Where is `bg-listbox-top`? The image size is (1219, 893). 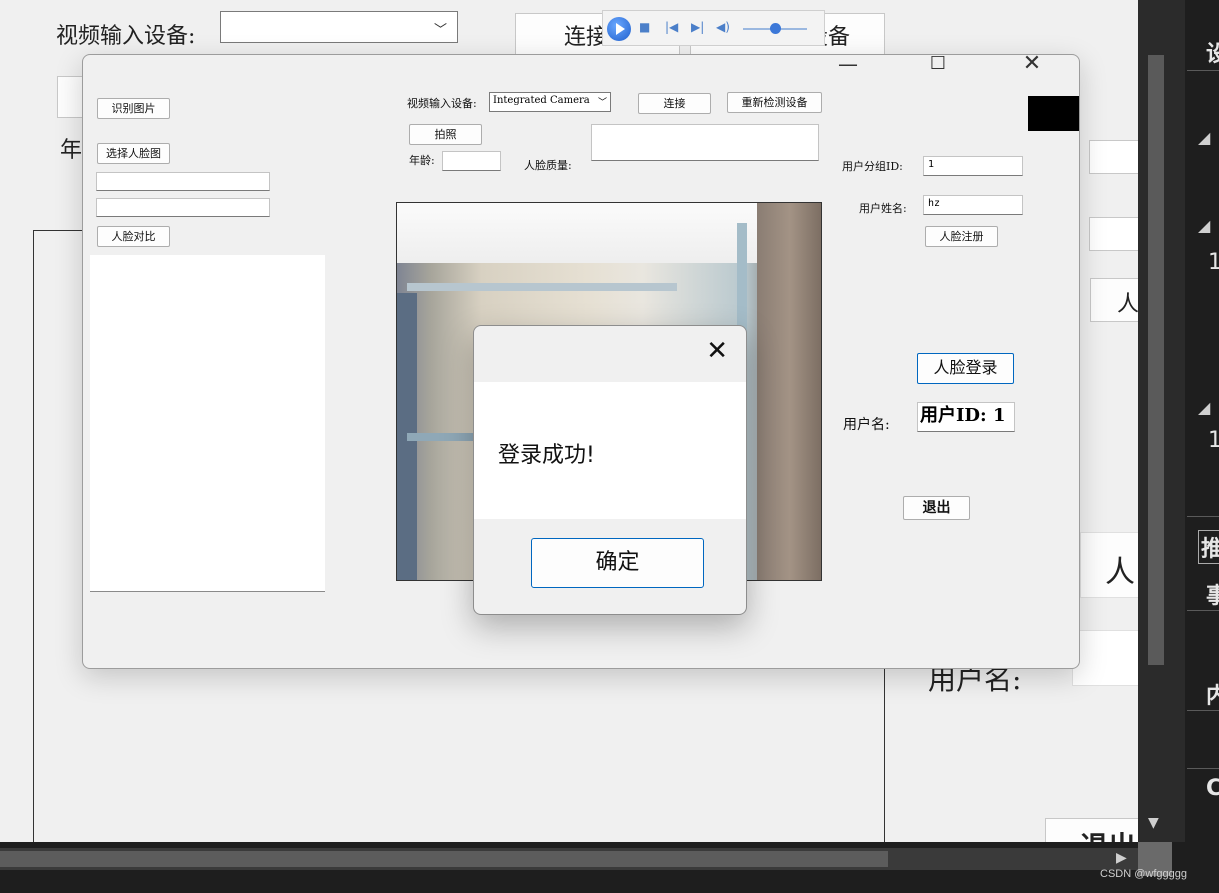 bg-listbox-top is located at coordinates (58, 230).